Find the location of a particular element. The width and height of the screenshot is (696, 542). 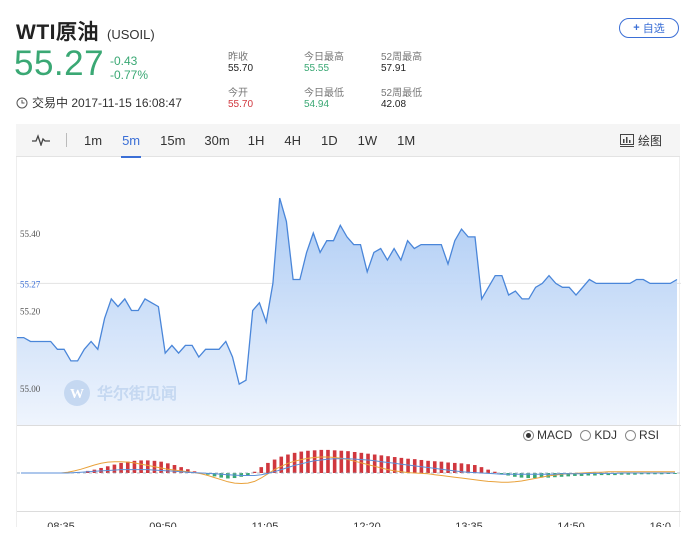

status-text: 交易中 2017-11-15 16:08:47 is located at coordinates (107, 103).